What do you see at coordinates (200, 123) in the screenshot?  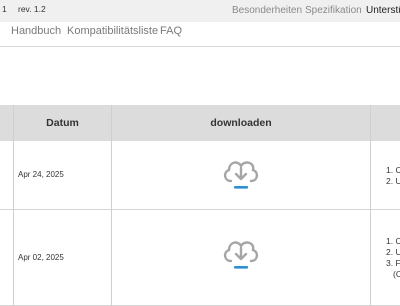 I see `table-header: Datum downloaden` at bounding box center [200, 123].